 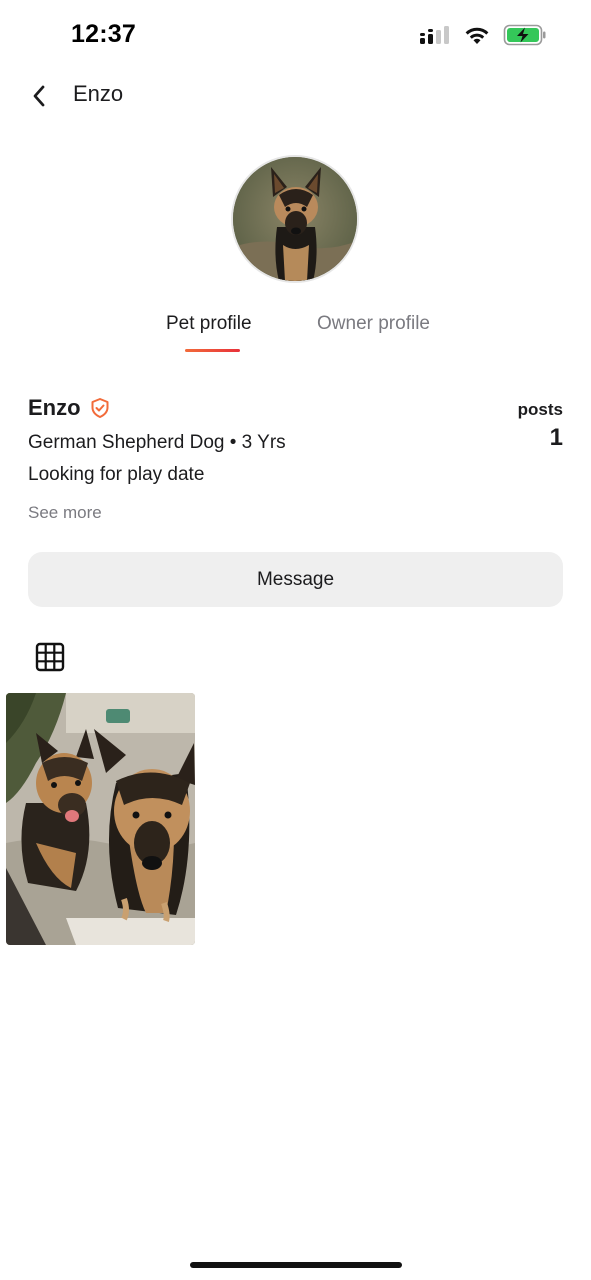 What do you see at coordinates (116, 474) in the screenshot?
I see `bio-text: Looking for play date` at bounding box center [116, 474].